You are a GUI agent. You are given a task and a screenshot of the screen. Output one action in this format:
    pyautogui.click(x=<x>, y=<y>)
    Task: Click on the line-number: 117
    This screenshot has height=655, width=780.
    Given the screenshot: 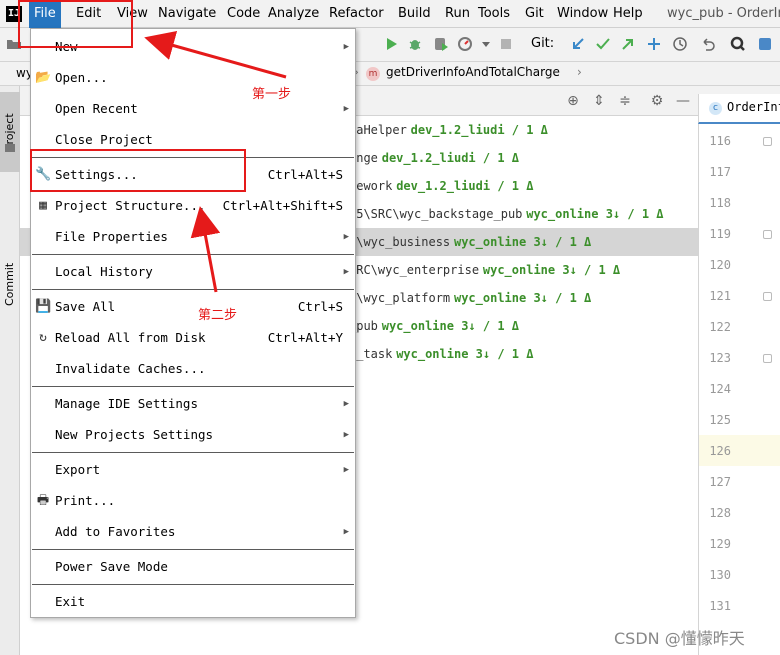 What is the action you would take?
    pyautogui.click(x=720, y=172)
    